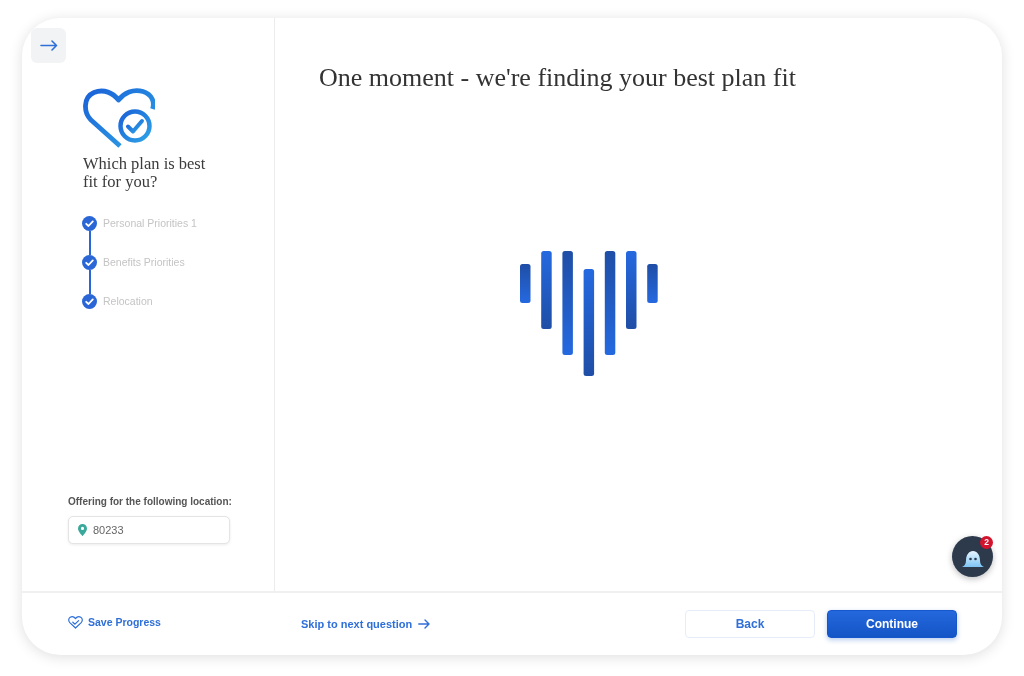 The width and height of the screenshot is (1024, 676). What do you see at coordinates (128, 301) in the screenshot?
I see `step-label: Relocation` at bounding box center [128, 301].